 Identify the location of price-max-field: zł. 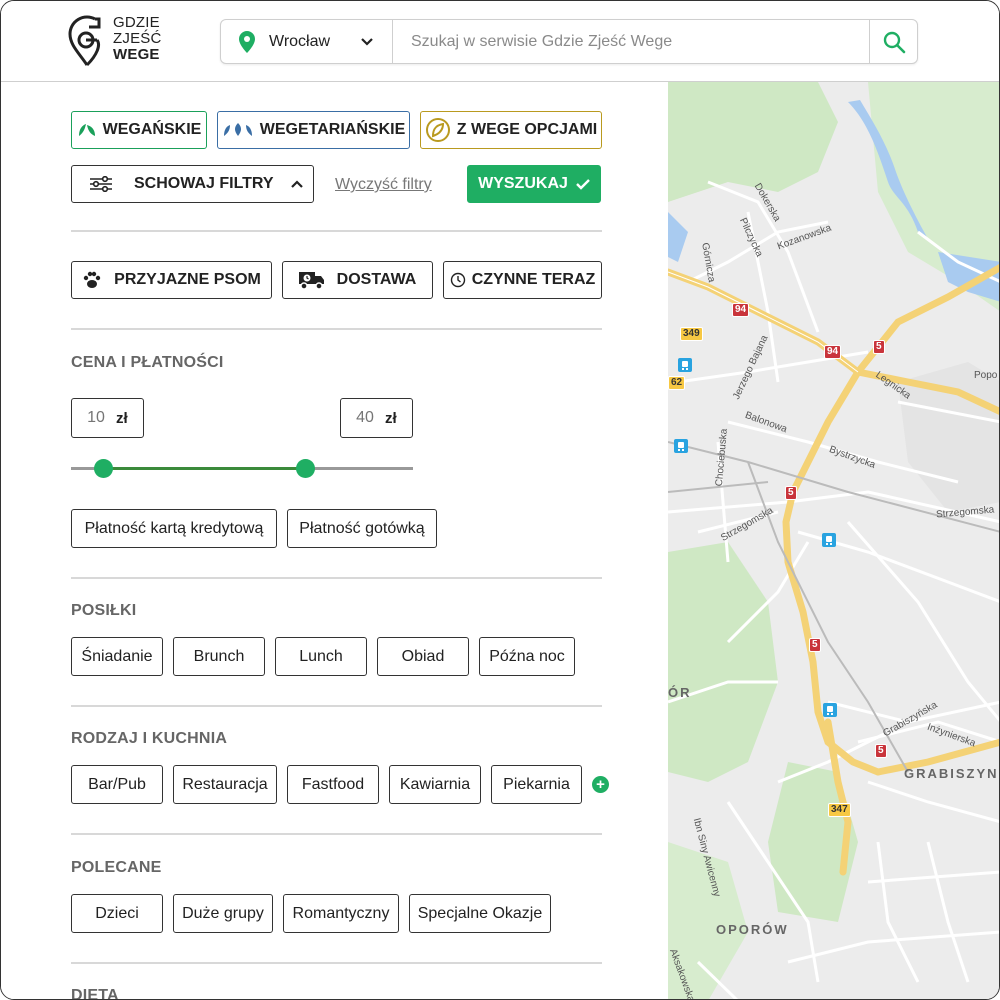
(376, 418).